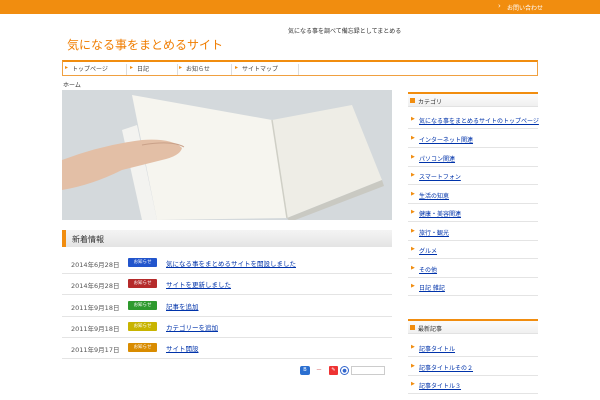  What do you see at coordinates (205, 69) in the screenshot?
I see `nav-item-news: お知らせ` at bounding box center [205, 69].